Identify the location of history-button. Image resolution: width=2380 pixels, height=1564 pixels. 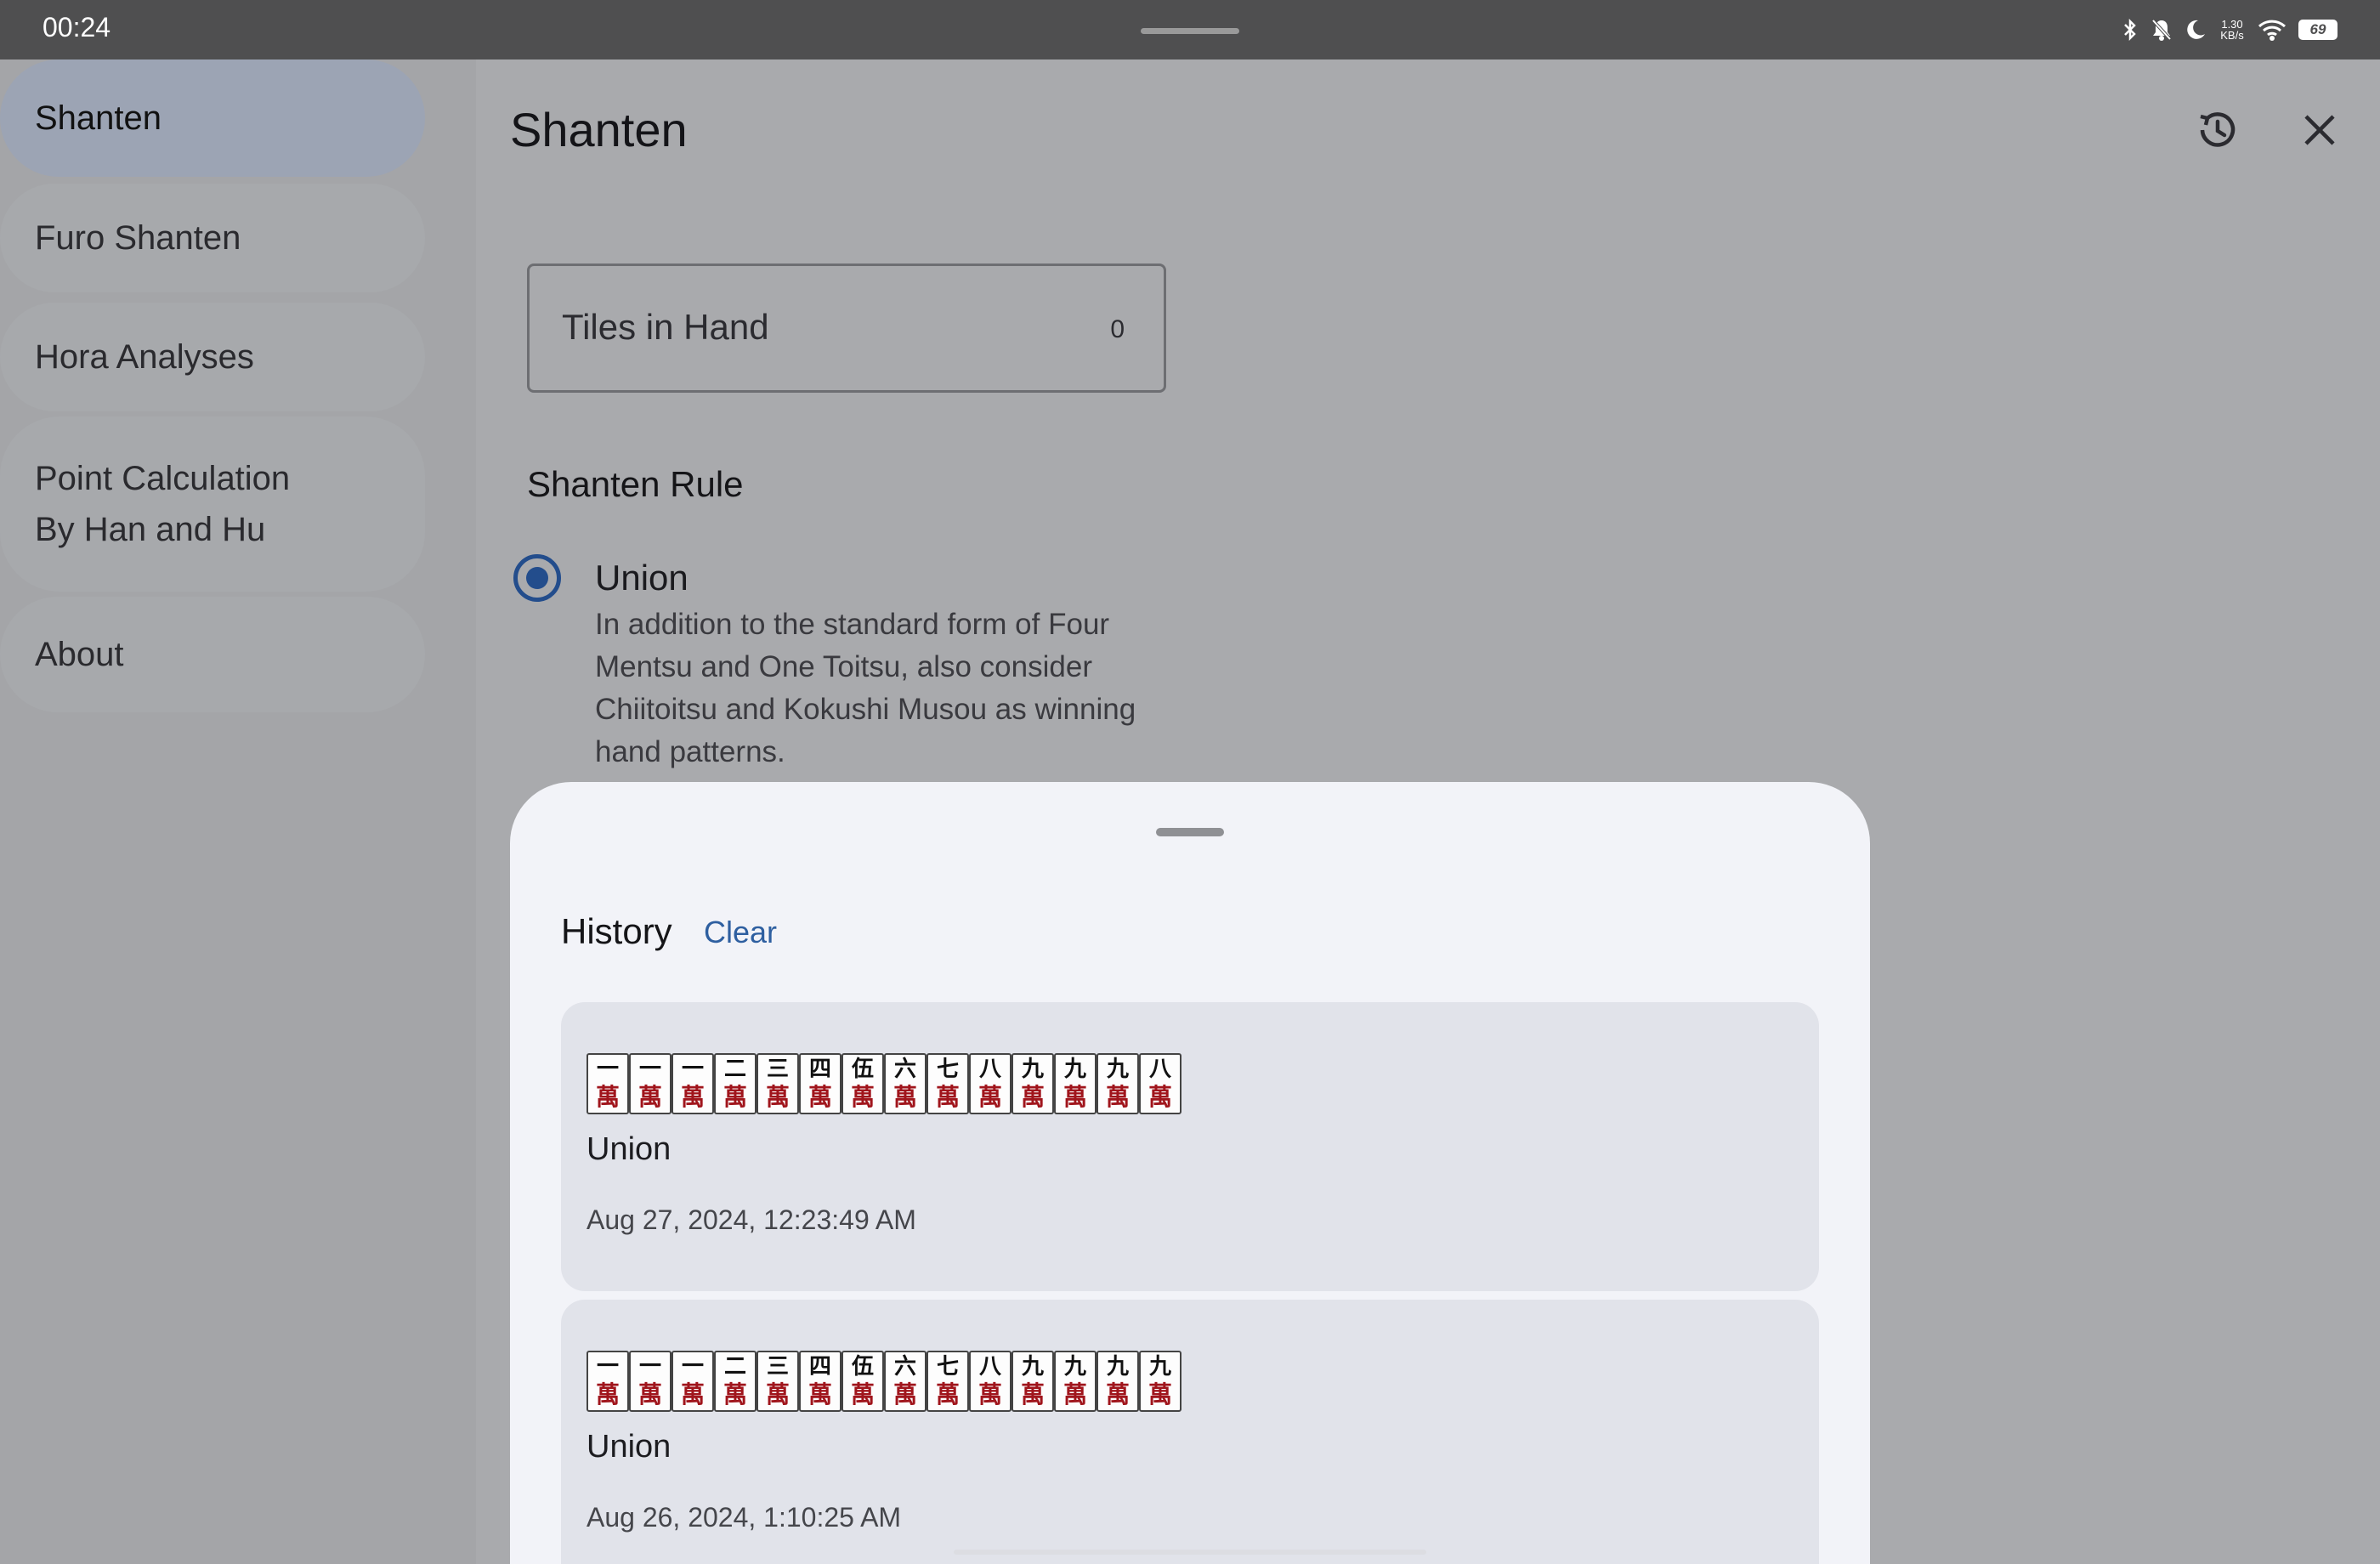
(2217, 132).